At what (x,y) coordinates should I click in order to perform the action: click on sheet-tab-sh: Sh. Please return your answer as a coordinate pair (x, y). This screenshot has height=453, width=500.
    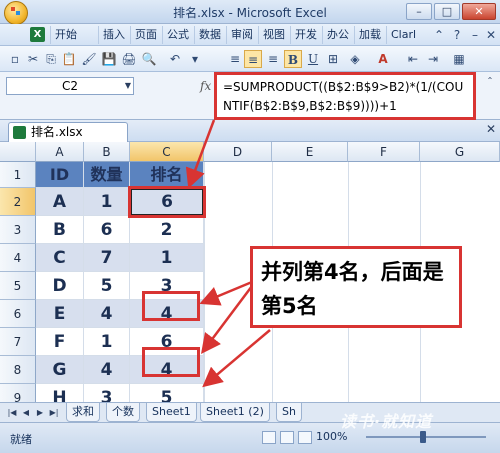
    Looking at the image, I should click on (289, 412).